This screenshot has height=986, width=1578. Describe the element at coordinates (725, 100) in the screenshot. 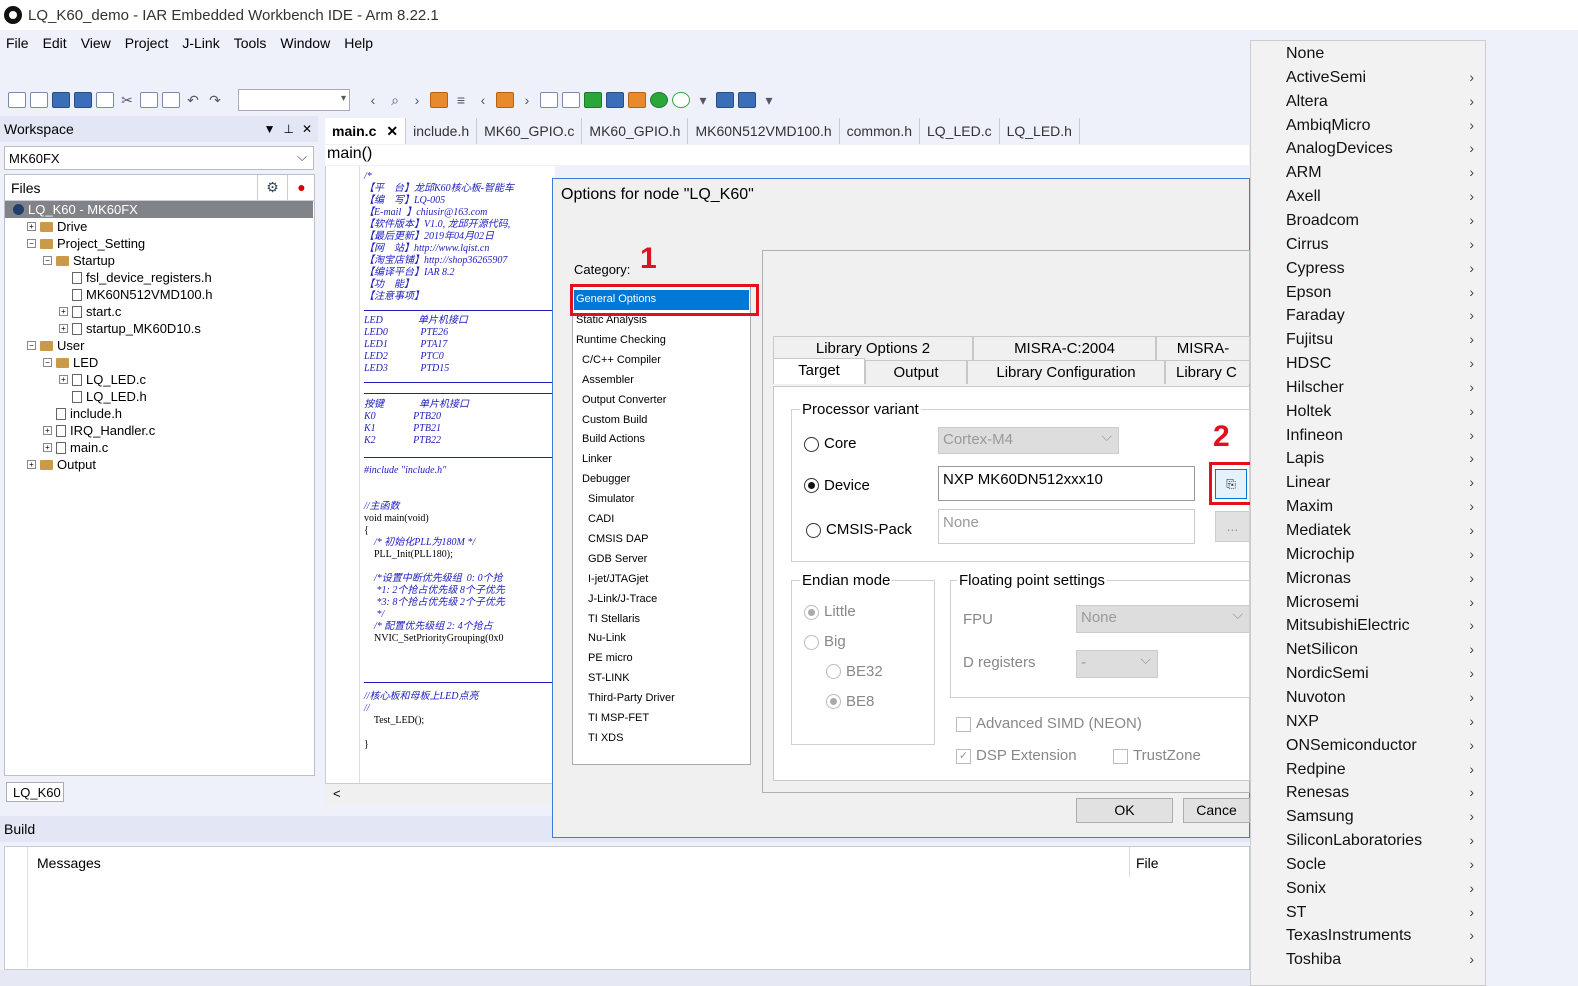

I see `tools-icon` at that location.